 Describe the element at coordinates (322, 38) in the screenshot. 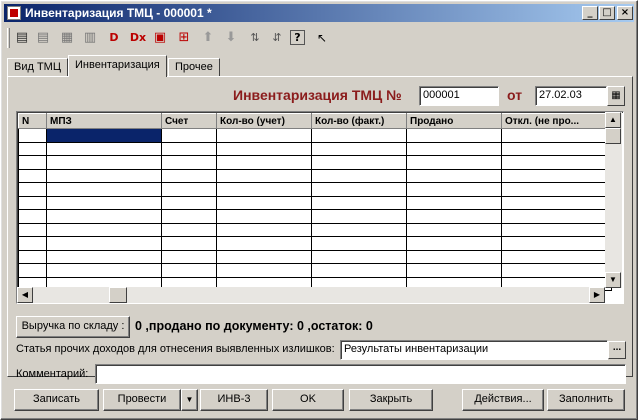

I see `context-help-icon: ↖` at that location.